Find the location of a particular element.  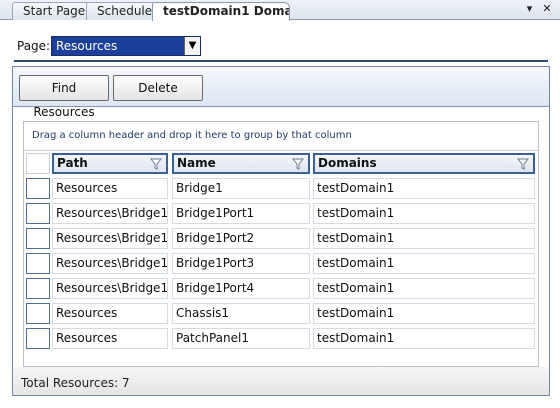

cell-name: PatchPanel1 is located at coordinates (241, 338).